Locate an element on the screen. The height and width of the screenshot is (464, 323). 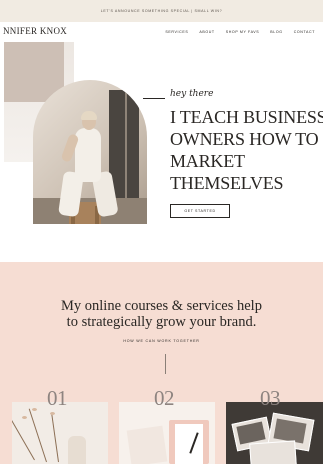
hero-portrait-photo is located at coordinates (90, 152).